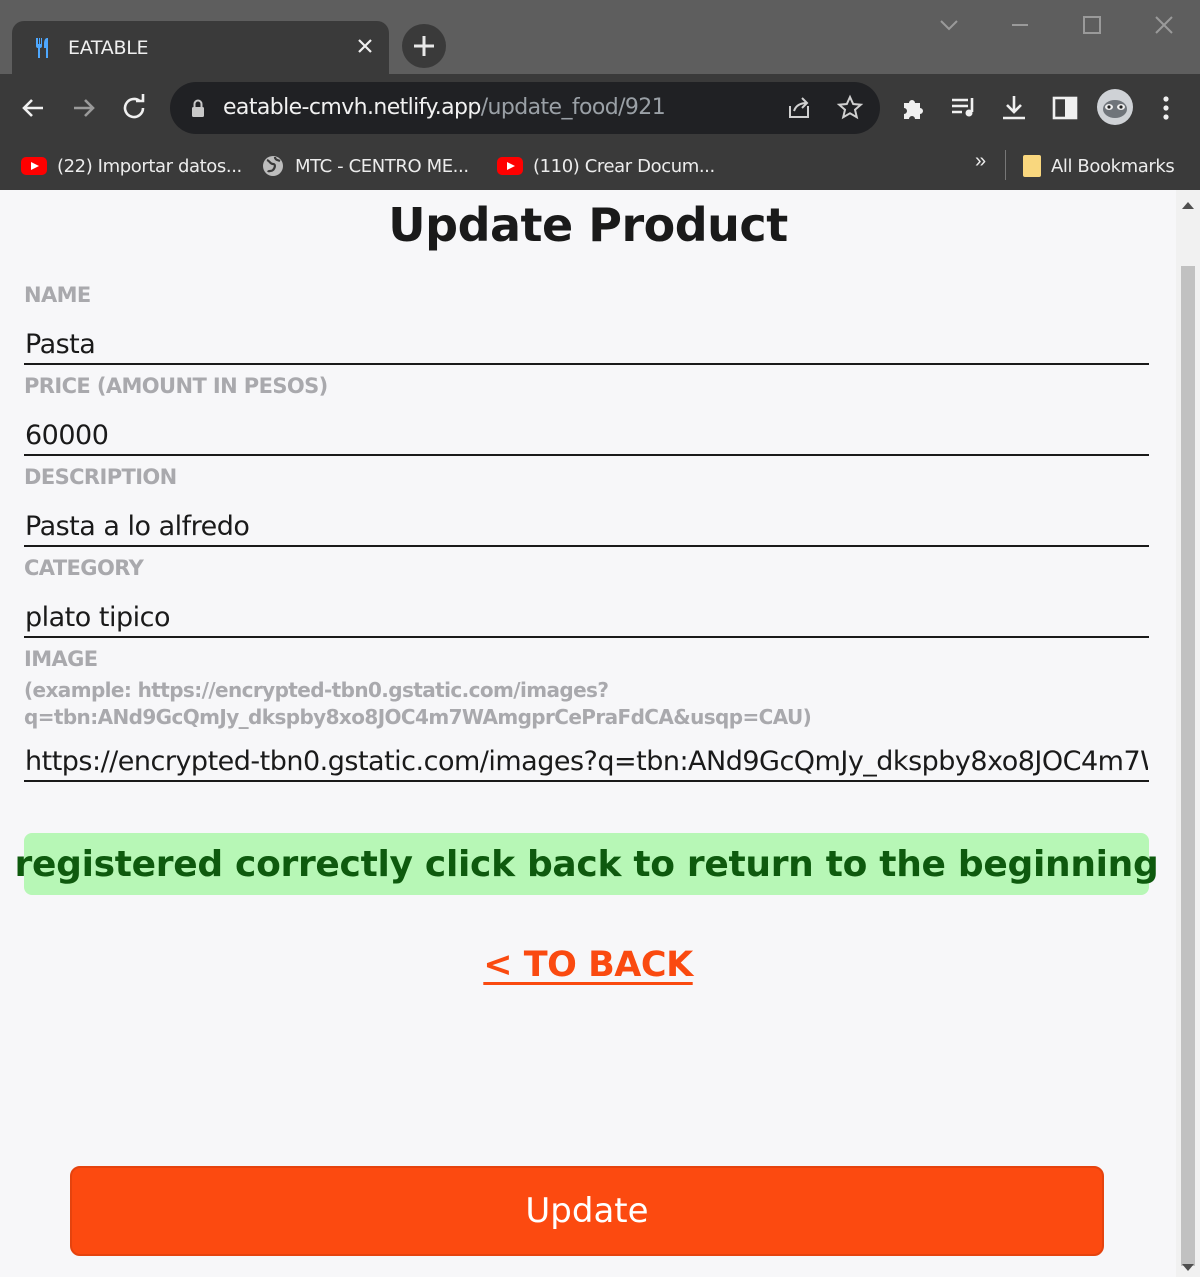  Describe the element at coordinates (33, 108) in the screenshot. I see `back-arrow-icon` at that location.